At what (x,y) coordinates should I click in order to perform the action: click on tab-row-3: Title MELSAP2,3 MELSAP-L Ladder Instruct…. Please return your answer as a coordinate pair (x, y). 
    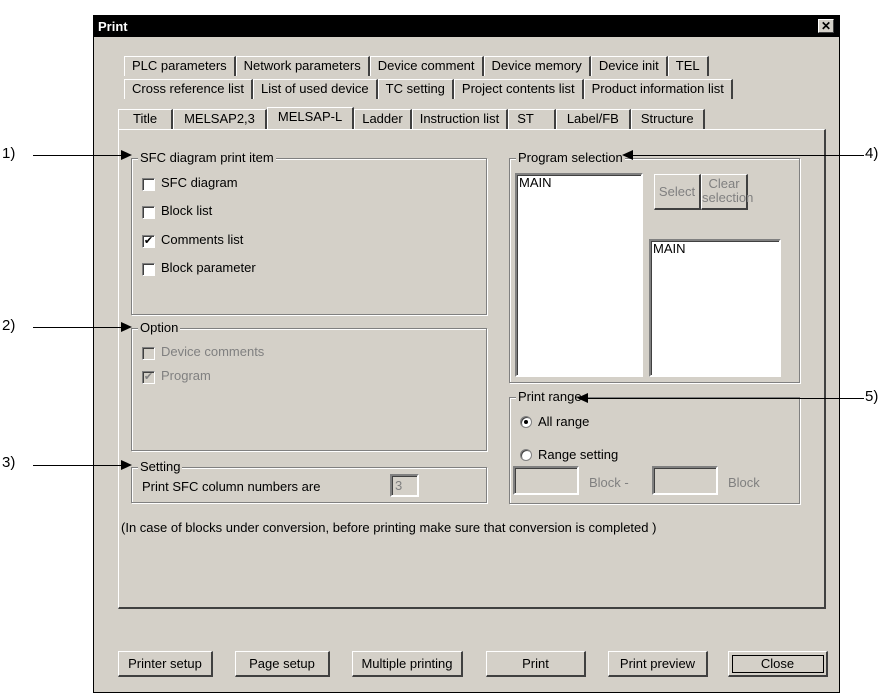
    Looking at the image, I should click on (411, 118).